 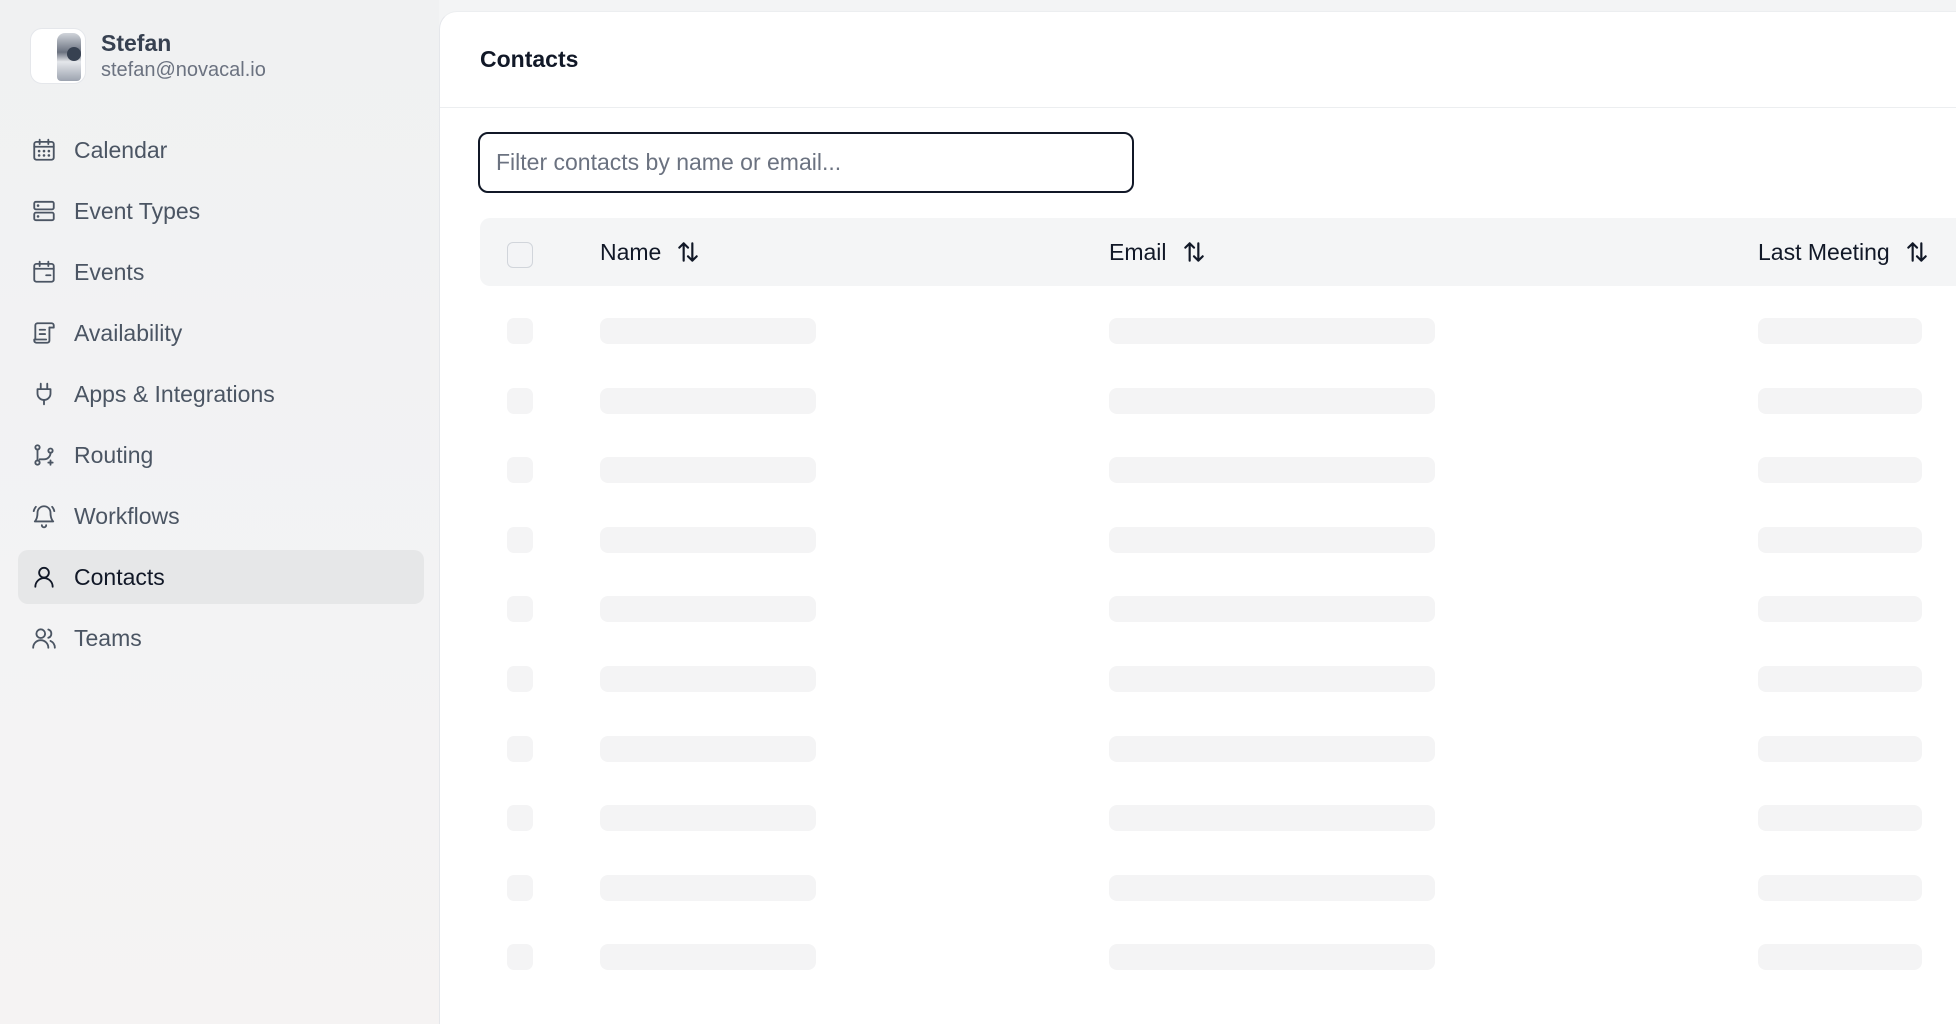 I want to click on page-title: Contacts, so click(x=529, y=59).